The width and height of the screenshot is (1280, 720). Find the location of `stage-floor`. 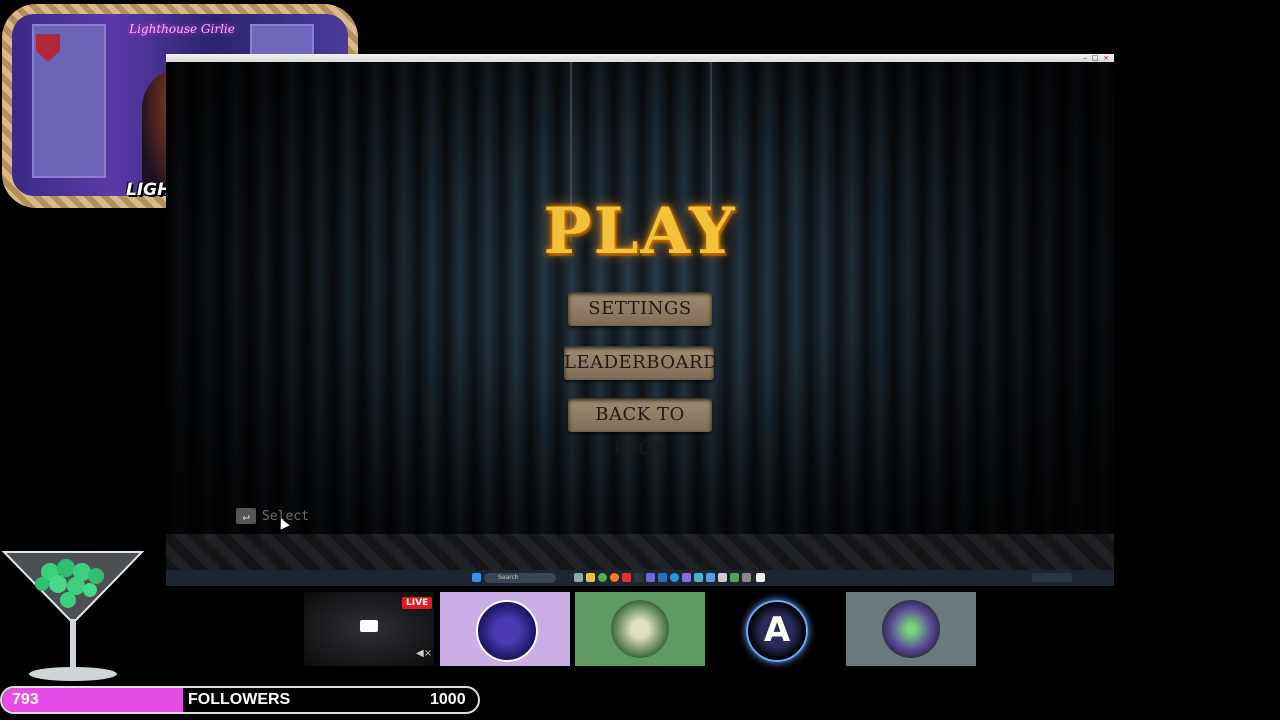

stage-floor is located at coordinates (640, 552).